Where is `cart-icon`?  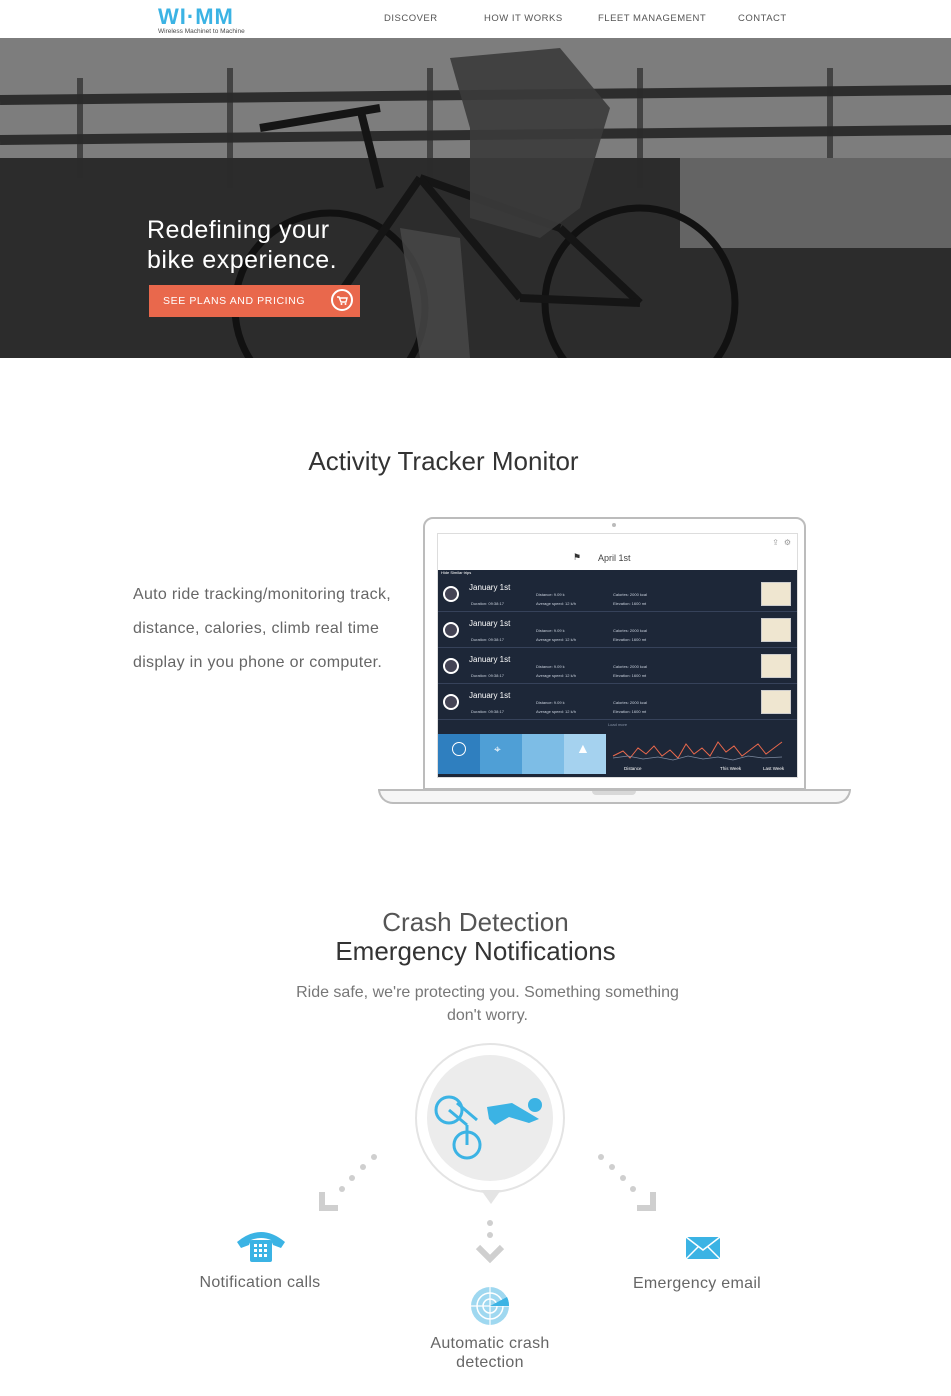 cart-icon is located at coordinates (342, 300).